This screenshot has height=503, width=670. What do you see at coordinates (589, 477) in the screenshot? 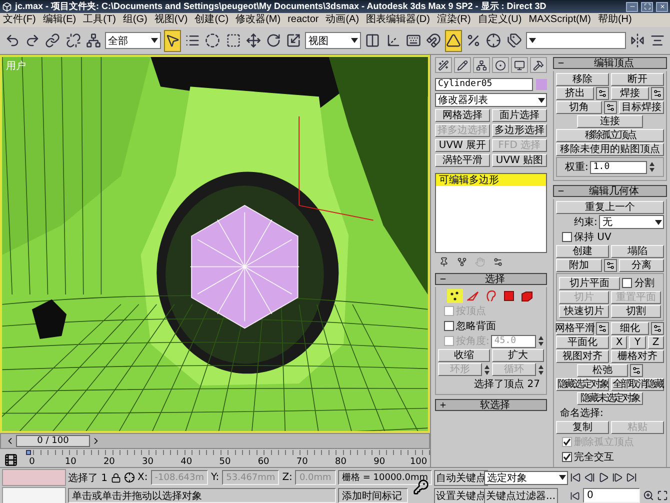
I see `previous-frame-icon` at bounding box center [589, 477].